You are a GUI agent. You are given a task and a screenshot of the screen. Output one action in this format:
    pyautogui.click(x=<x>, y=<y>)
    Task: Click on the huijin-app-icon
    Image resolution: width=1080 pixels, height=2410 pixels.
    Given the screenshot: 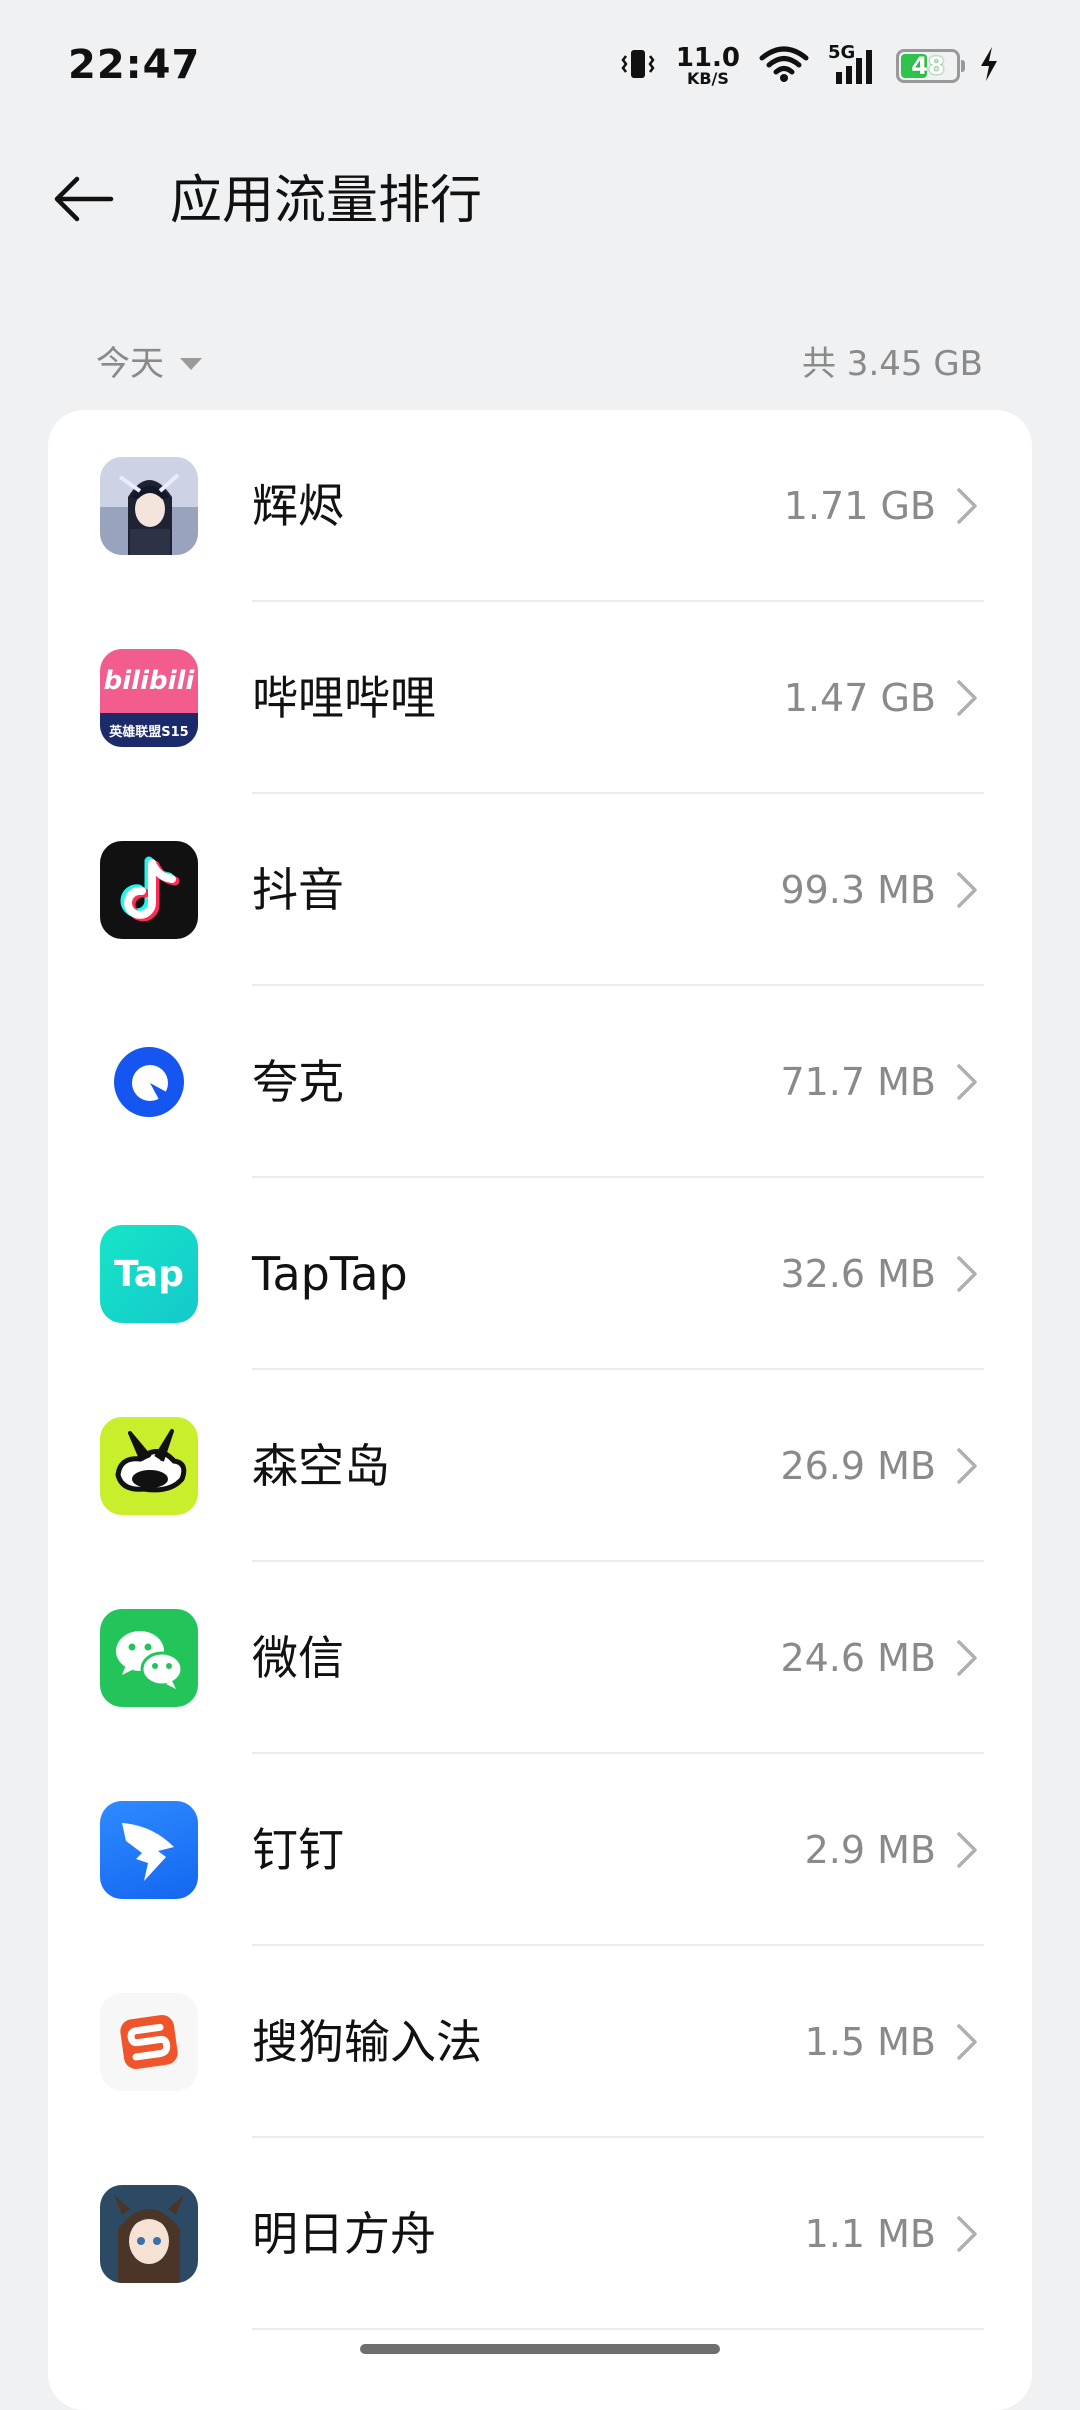 What is the action you would take?
    pyautogui.click(x=149, y=506)
    